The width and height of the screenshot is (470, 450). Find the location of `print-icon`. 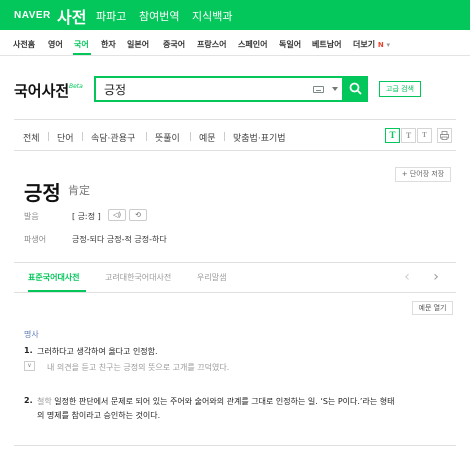

print-icon is located at coordinates (444, 135).